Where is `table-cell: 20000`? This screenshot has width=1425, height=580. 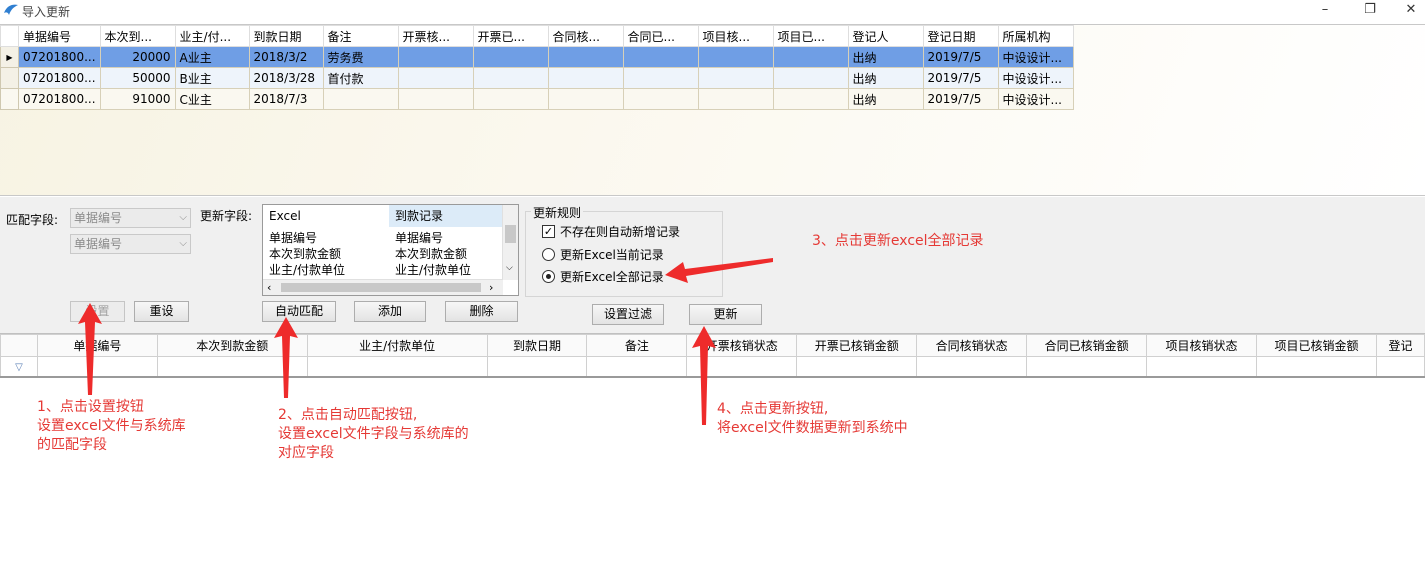
table-cell: 20000 is located at coordinates (137, 57).